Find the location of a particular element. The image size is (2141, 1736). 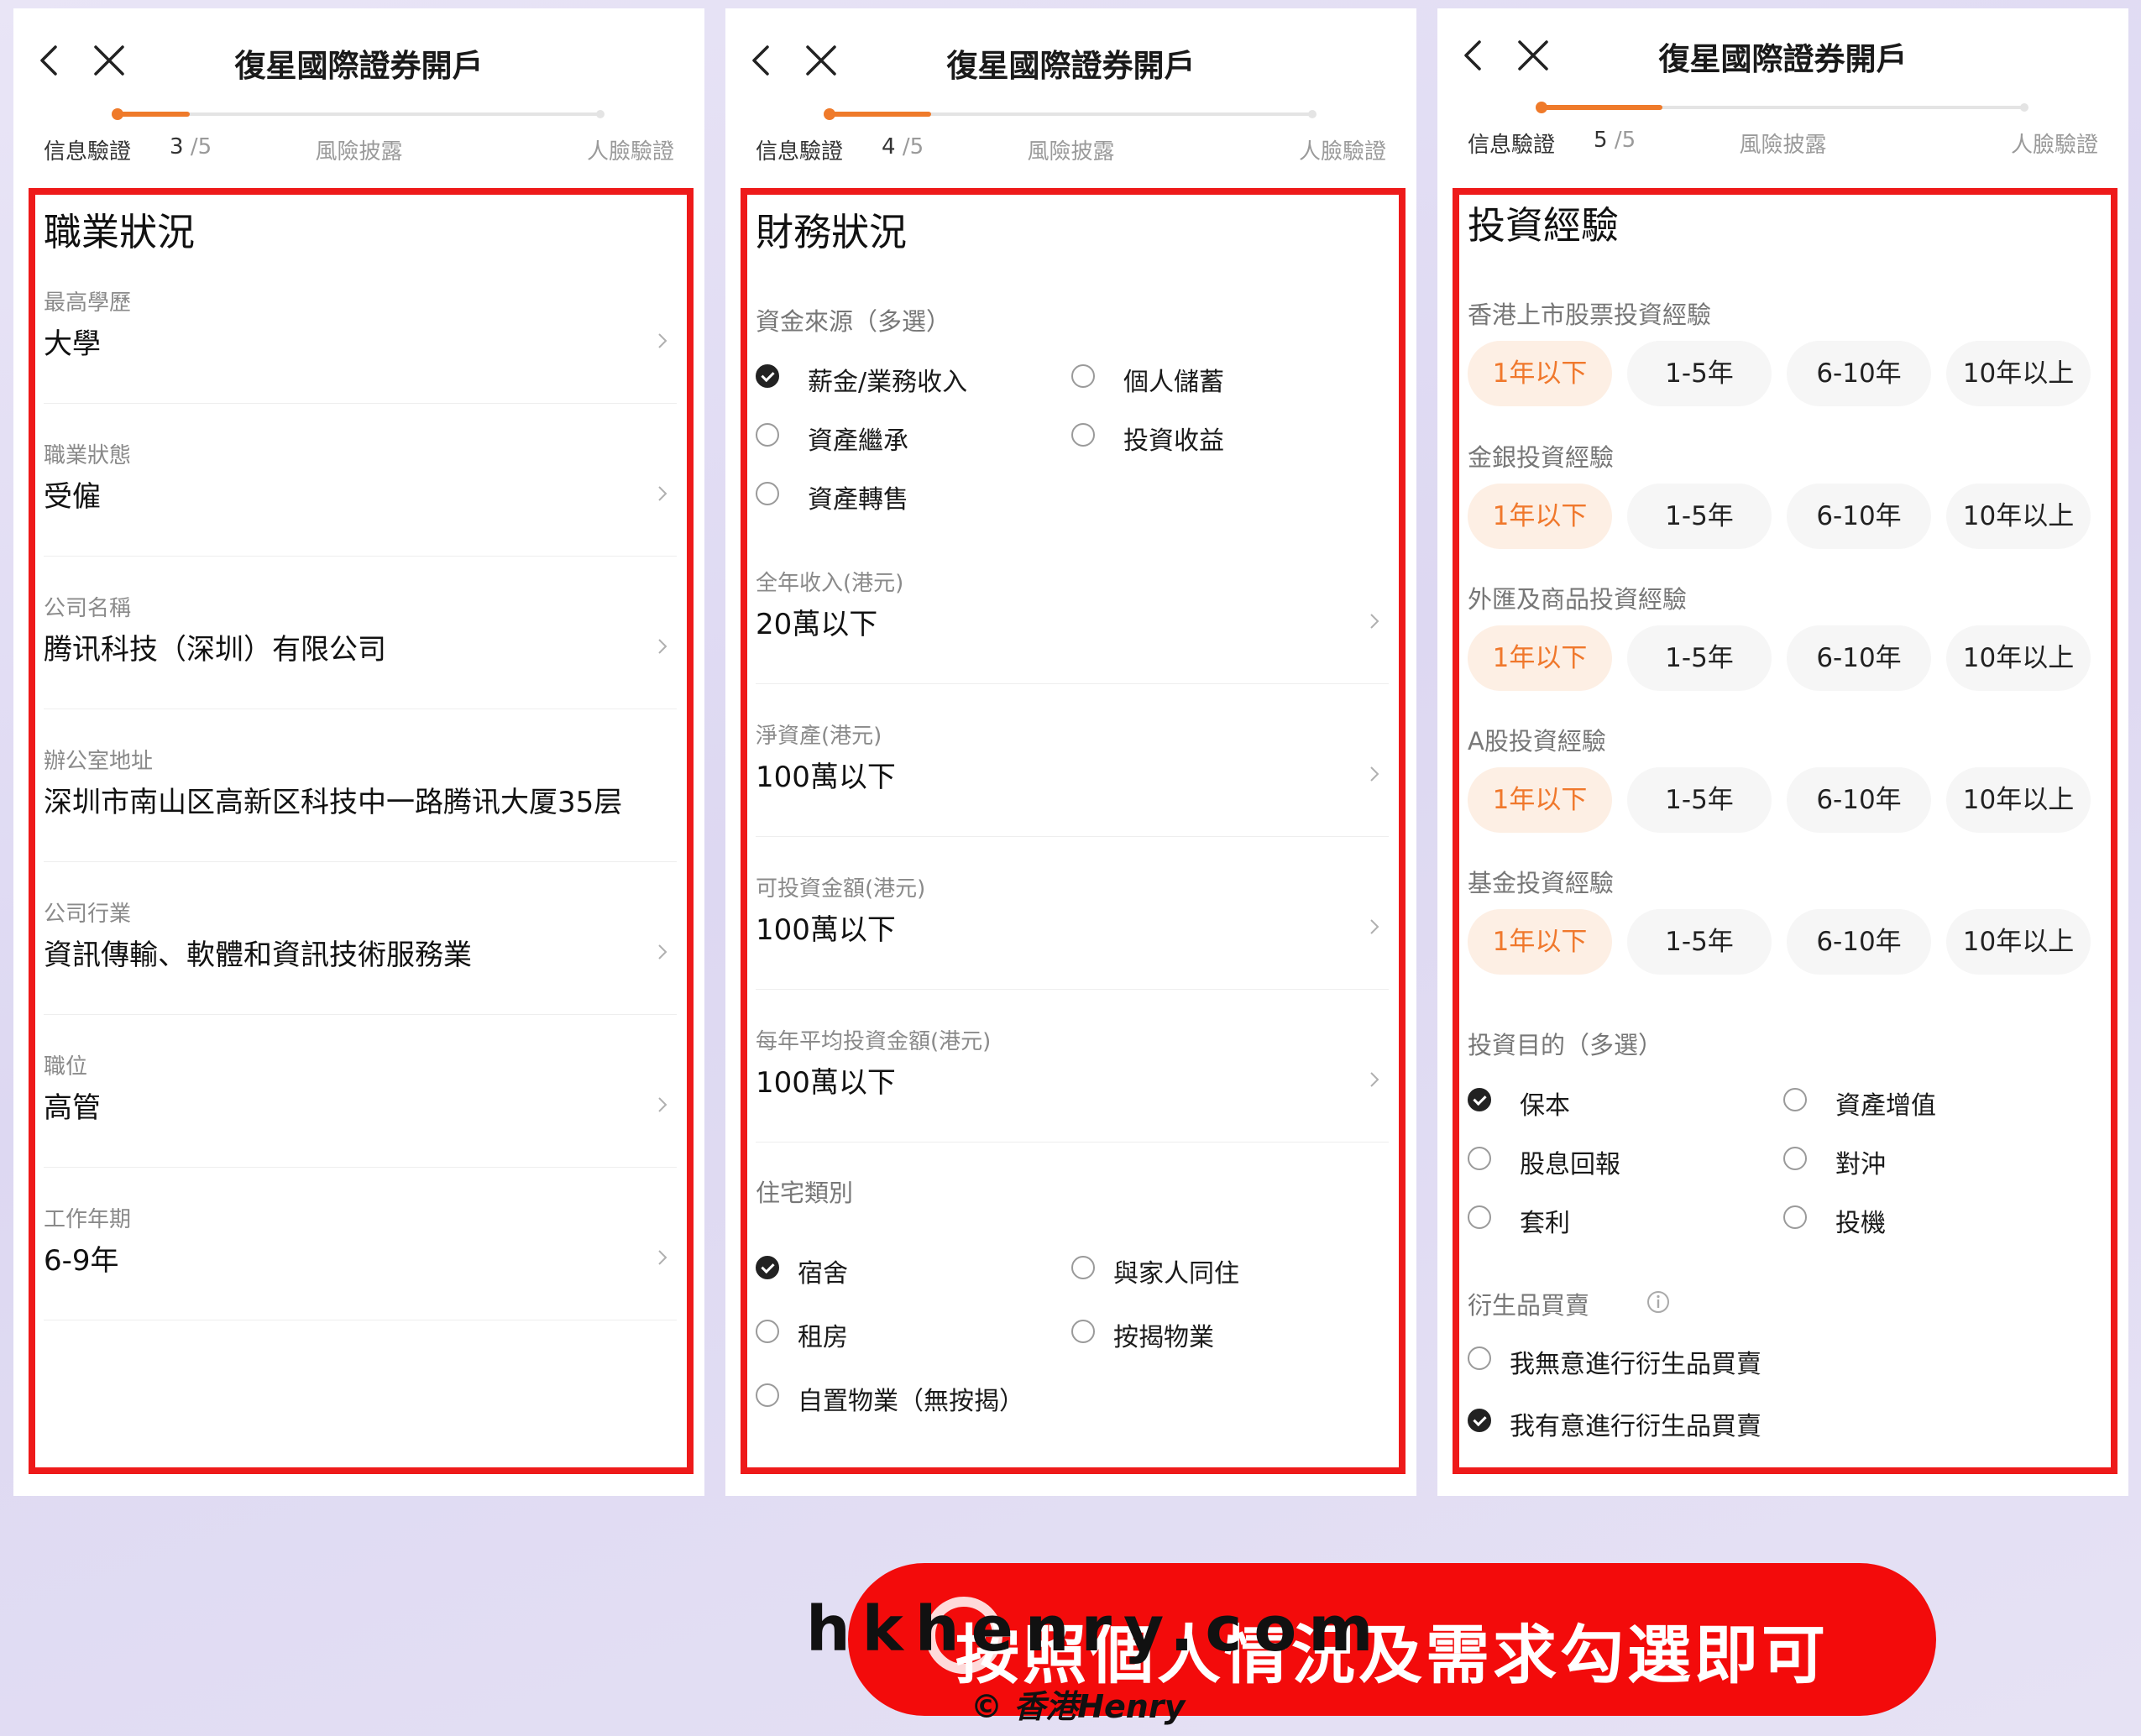

option-label: 保本 is located at coordinates (1545, 1106).